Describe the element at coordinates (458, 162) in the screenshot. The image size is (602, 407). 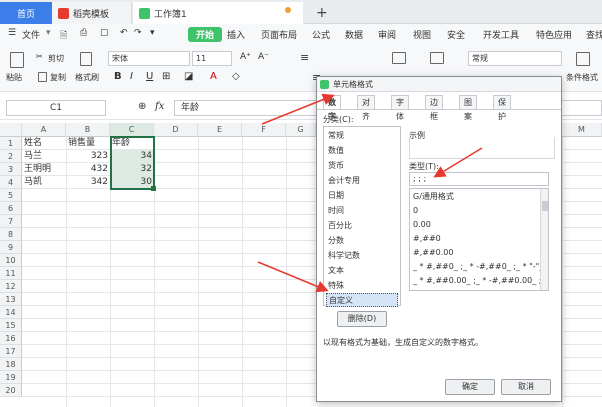
I see `arrow-to-type-input` at that location.